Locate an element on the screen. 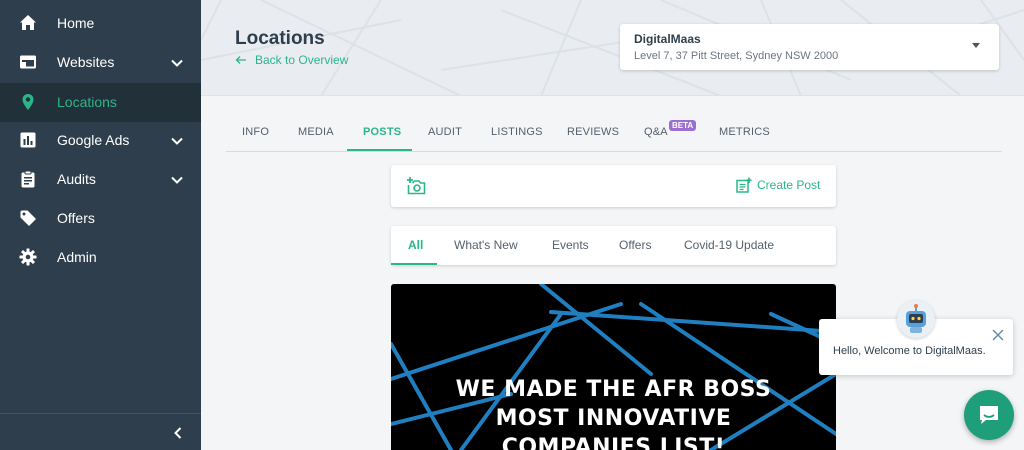 This screenshot has height=450, width=1024. chat-launcher-button is located at coordinates (989, 415).